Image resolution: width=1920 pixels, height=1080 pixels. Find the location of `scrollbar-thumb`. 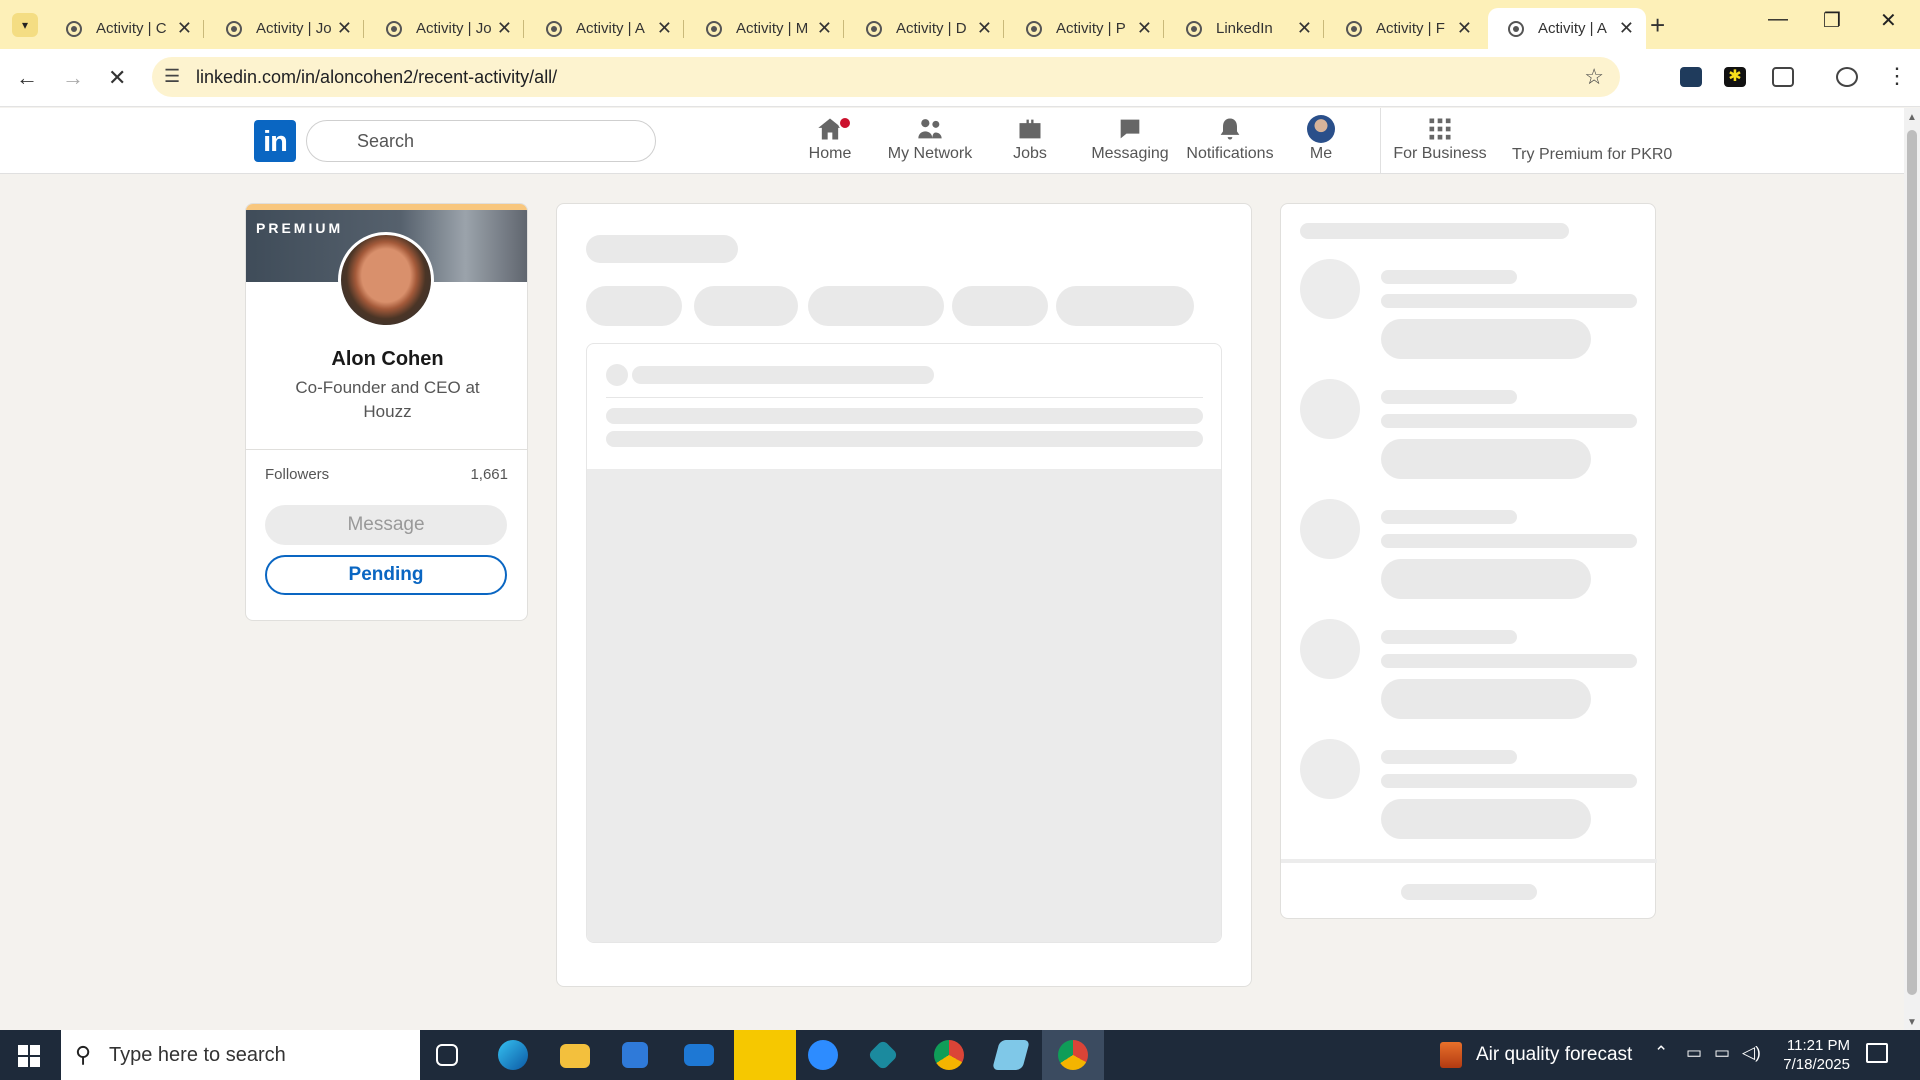

scrollbar-thumb is located at coordinates (1912, 562).